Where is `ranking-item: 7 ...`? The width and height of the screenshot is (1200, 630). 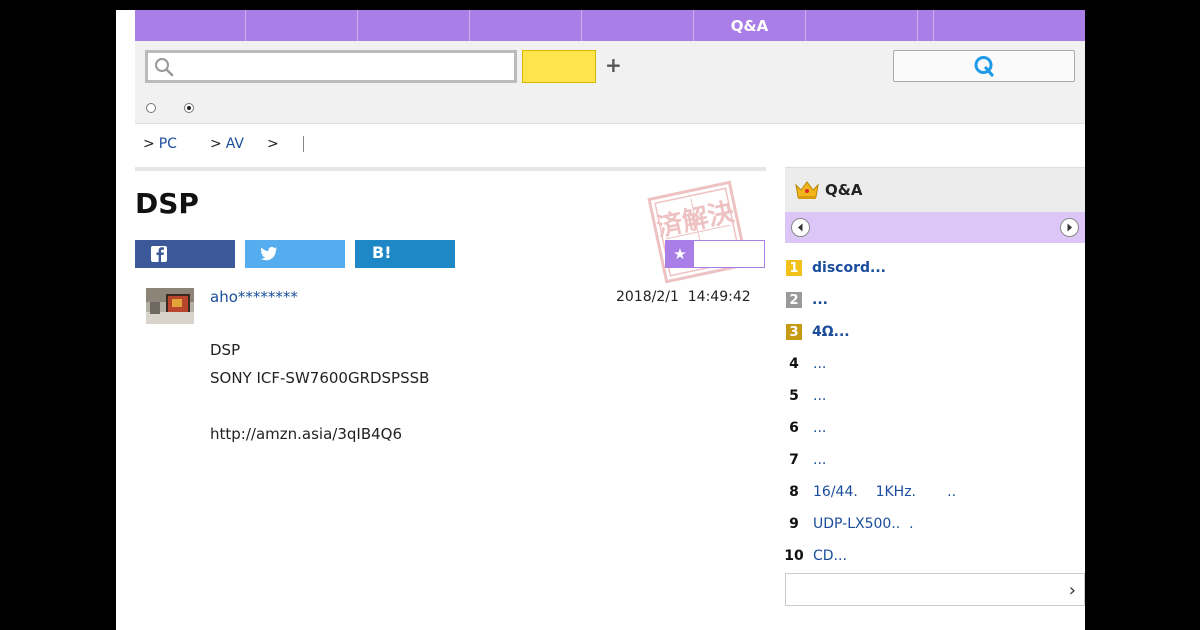 ranking-item: 7 ... is located at coordinates (935, 460).